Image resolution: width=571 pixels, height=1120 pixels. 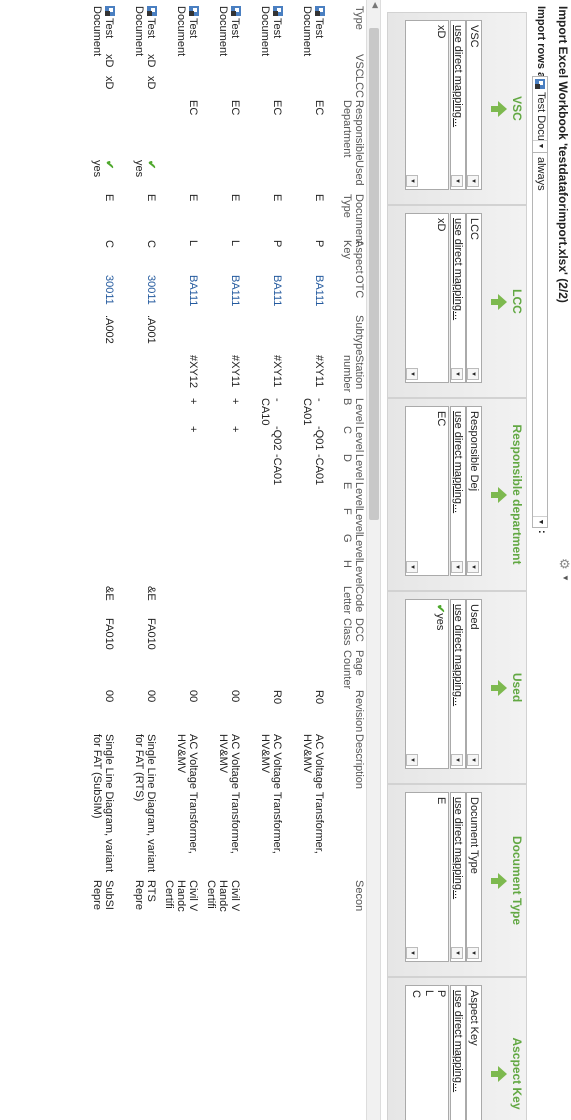 I want to click on document-type-value: Test Docu, so click(x=541, y=116).